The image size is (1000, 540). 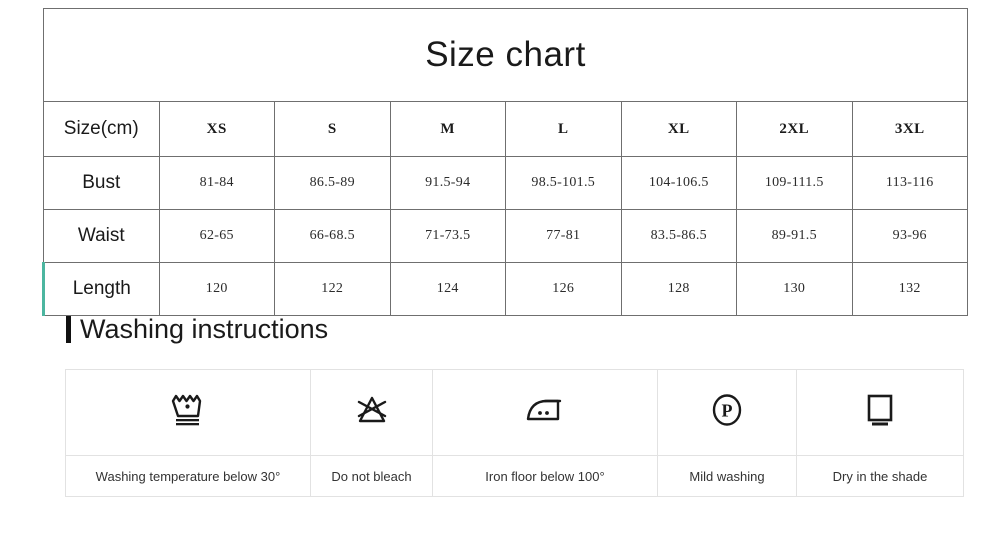 What do you see at coordinates (678, 289) in the screenshot?
I see `cell-length-xl: 128` at bounding box center [678, 289].